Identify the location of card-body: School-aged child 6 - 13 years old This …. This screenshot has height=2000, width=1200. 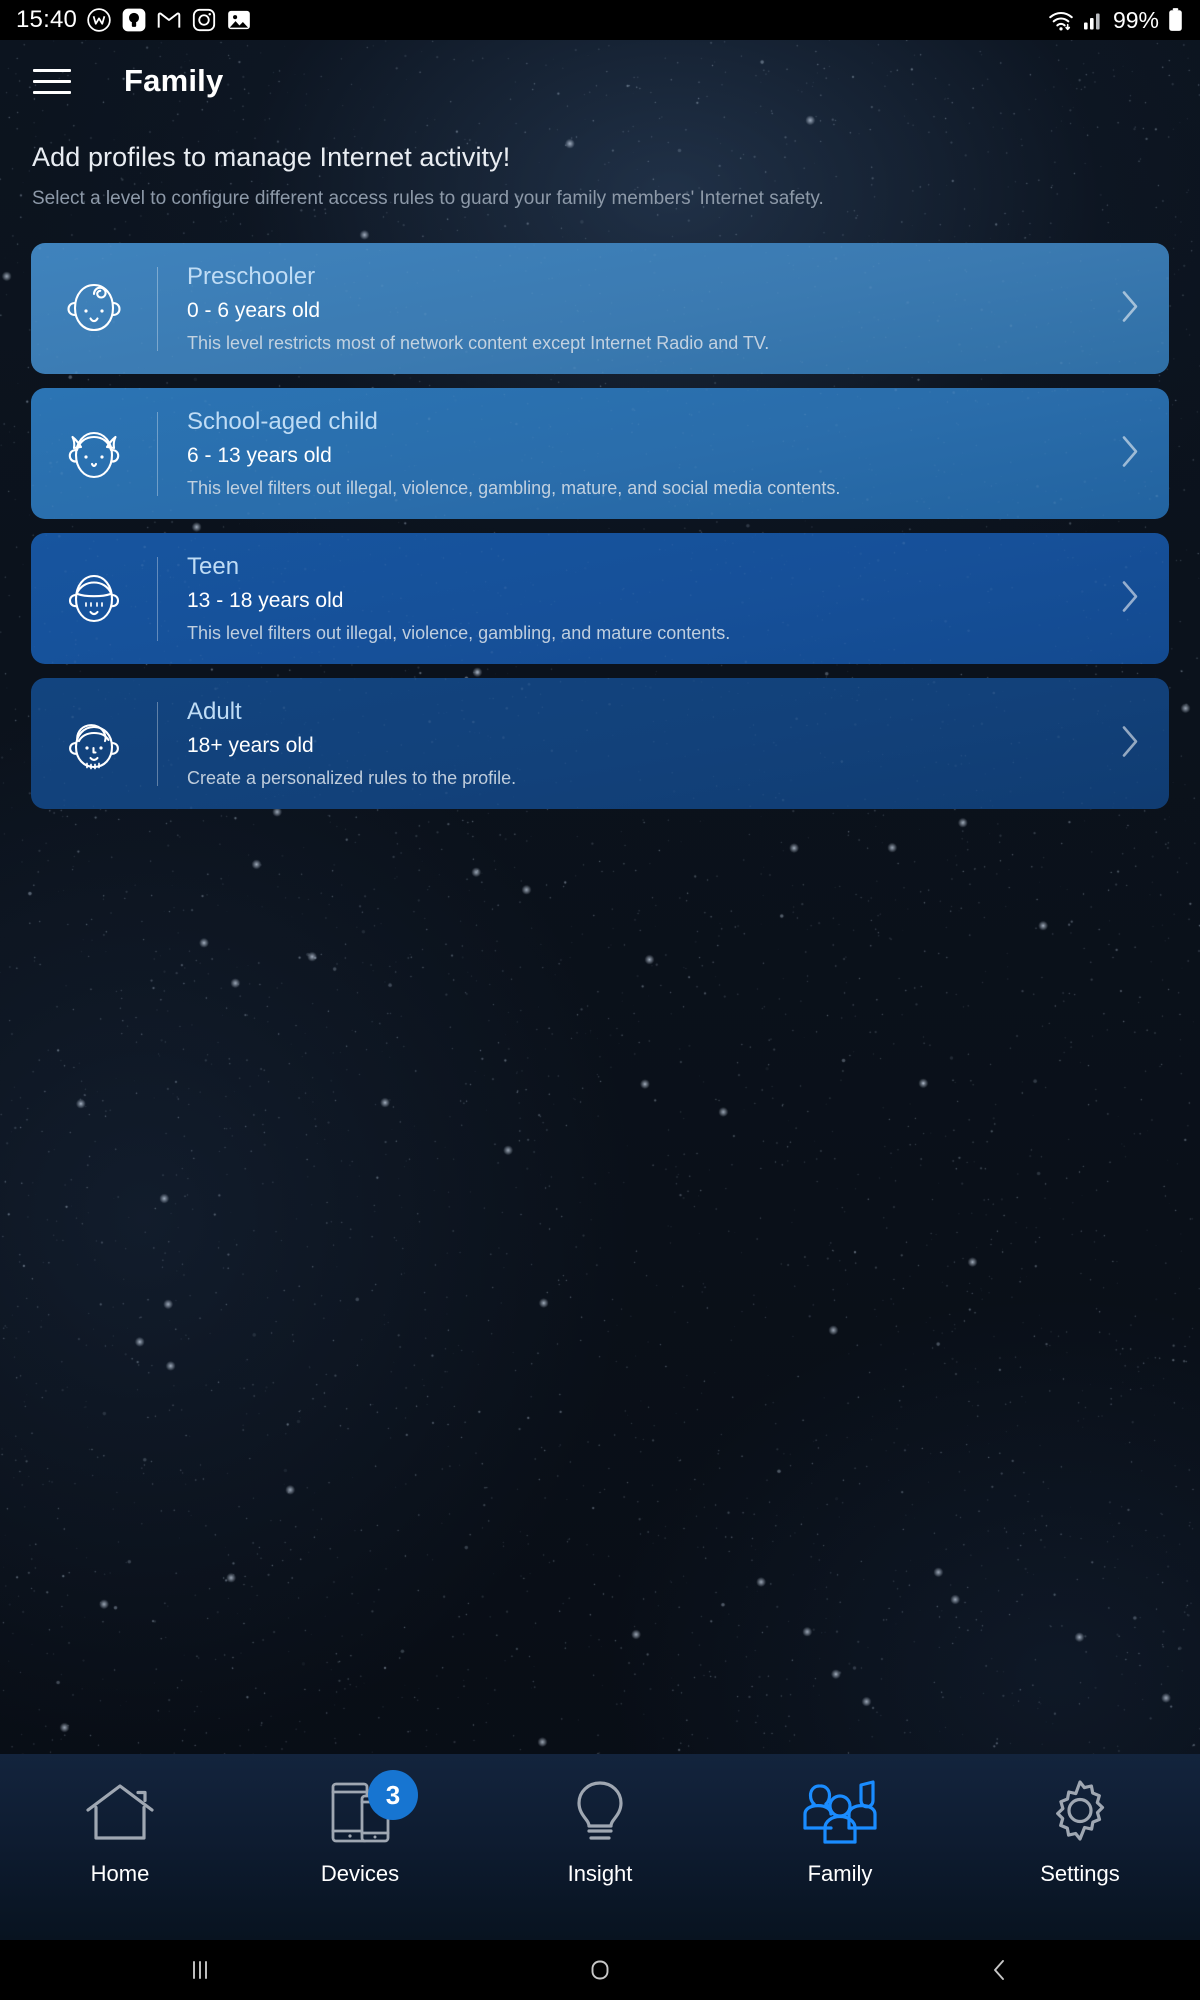
(663, 453).